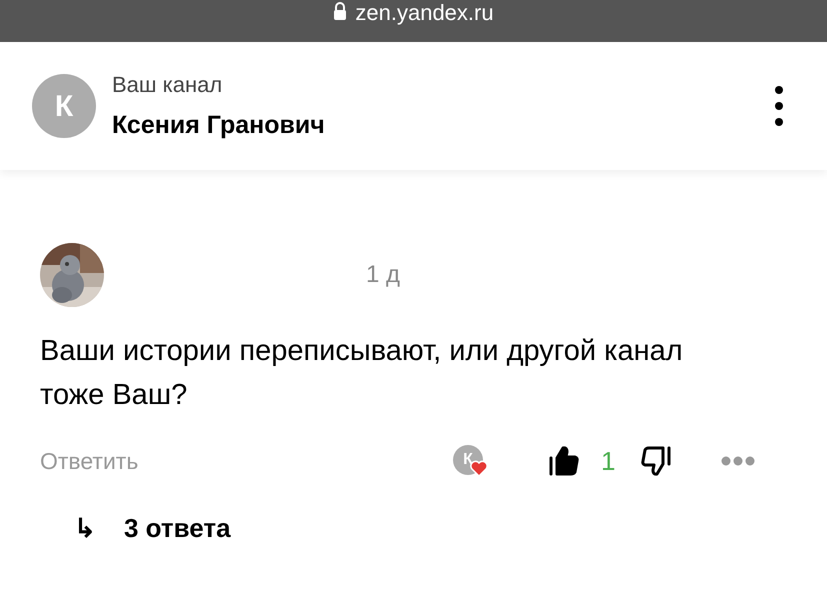 This screenshot has height=590, width=827. I want to click on comment-text: Ваши истории переписывают, или другой канал тоже Ваш?, so click(361, 373).